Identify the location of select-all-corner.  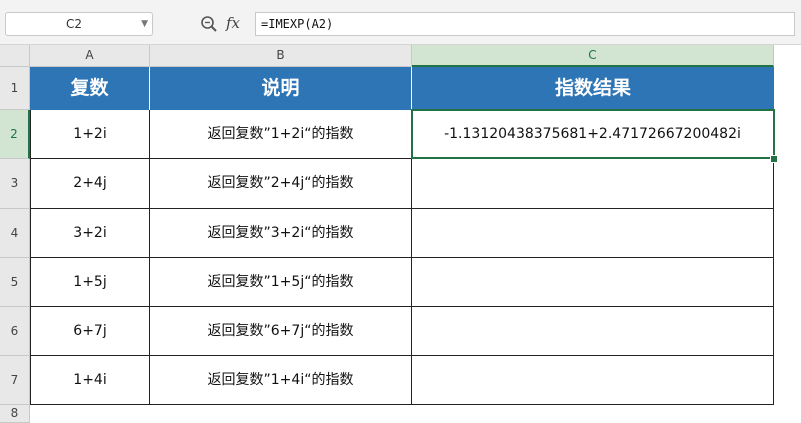
(15, 56).